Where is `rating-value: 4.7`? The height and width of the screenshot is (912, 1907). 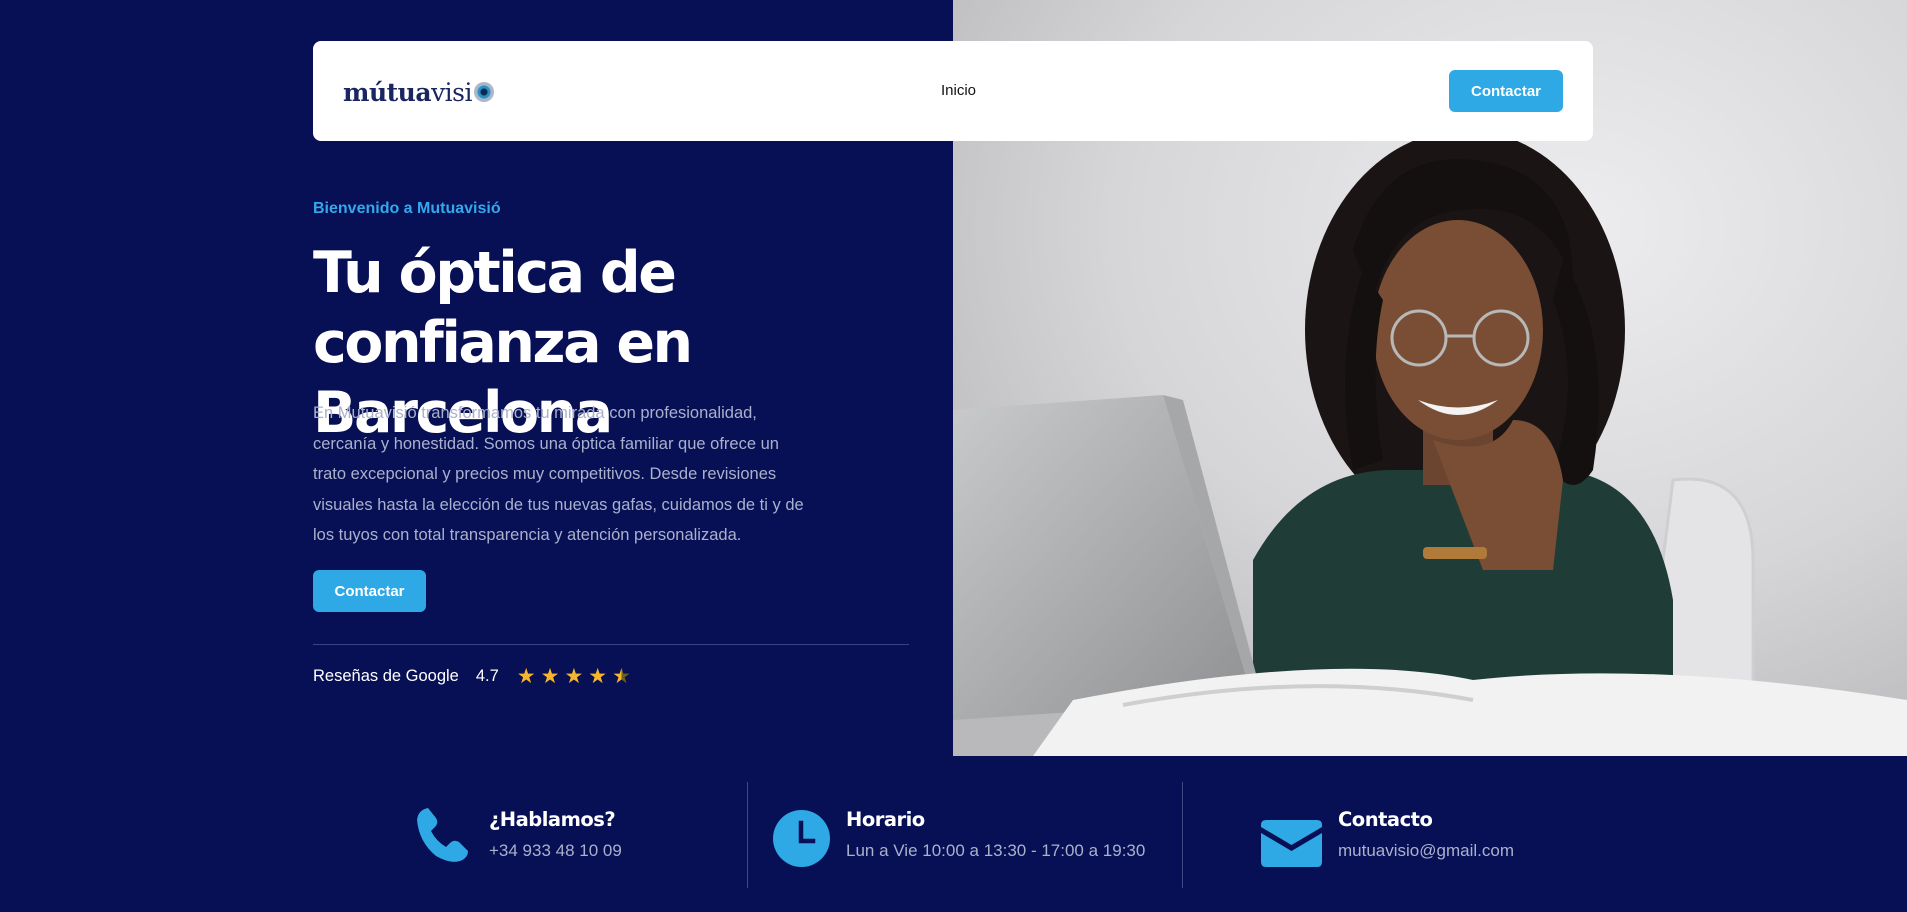
rating-value: 4.7 is located at coordinates (487, 676).